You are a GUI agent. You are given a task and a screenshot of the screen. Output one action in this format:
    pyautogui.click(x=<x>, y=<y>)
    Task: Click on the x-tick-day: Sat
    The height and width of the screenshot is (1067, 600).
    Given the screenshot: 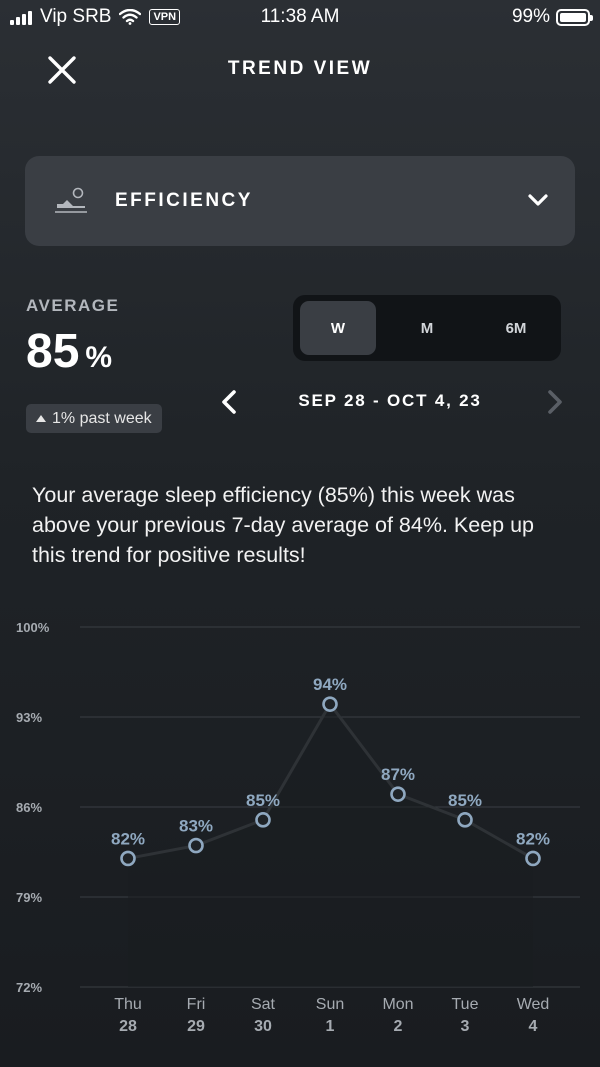 What is the action you would take?
    pyautogui.click(x=263, y=1004)
    